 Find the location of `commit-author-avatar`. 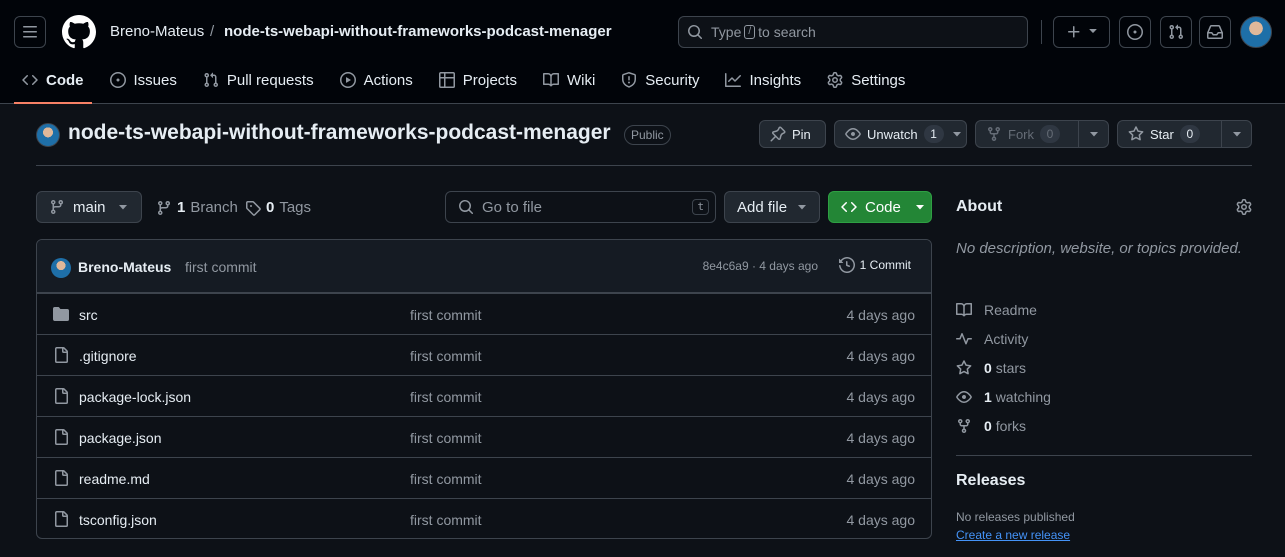

commit-author-avatar is located at coordinates (61, 268).